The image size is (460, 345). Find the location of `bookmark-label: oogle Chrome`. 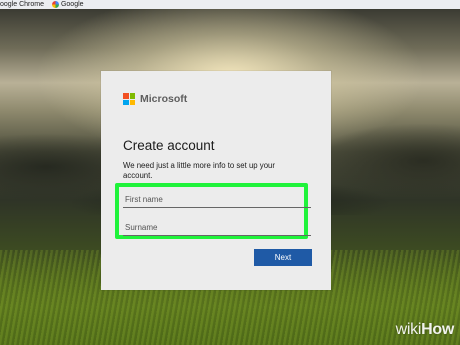

bookmark-label: oogle Chrome is located at coordinates (22, 4).